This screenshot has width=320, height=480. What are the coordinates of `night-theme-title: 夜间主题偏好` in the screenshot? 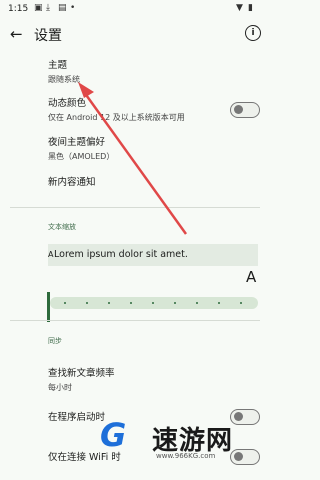 It's located at (77, 142).